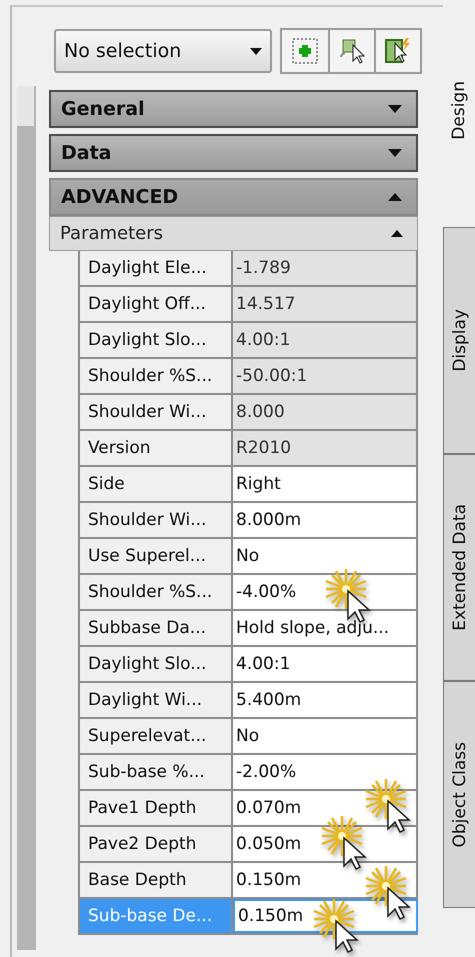 This screenshot has height=957, width=475. I want to click on parameters-title: Parameters, so click(112, 233).